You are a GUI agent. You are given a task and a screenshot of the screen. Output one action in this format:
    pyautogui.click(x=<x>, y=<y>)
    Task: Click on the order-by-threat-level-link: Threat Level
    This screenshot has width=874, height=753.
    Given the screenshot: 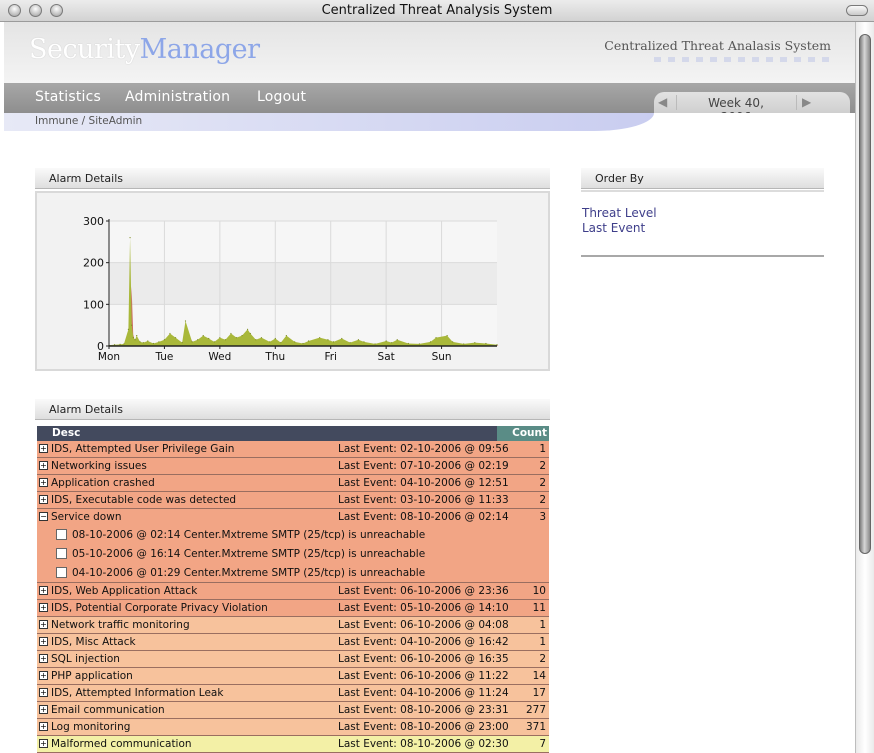 What is the action you would take?
    pyautogui.click(x=619, y=213)
    